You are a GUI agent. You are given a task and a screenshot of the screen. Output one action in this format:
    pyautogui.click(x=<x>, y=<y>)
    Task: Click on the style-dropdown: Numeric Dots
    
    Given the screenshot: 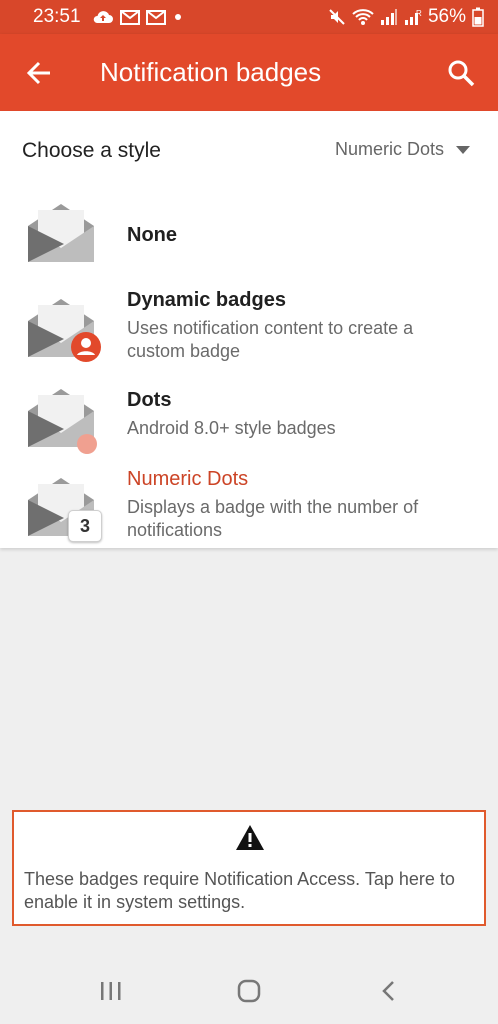 What is the action you would take?
    pyautogui.click(x=402, y=149)
    